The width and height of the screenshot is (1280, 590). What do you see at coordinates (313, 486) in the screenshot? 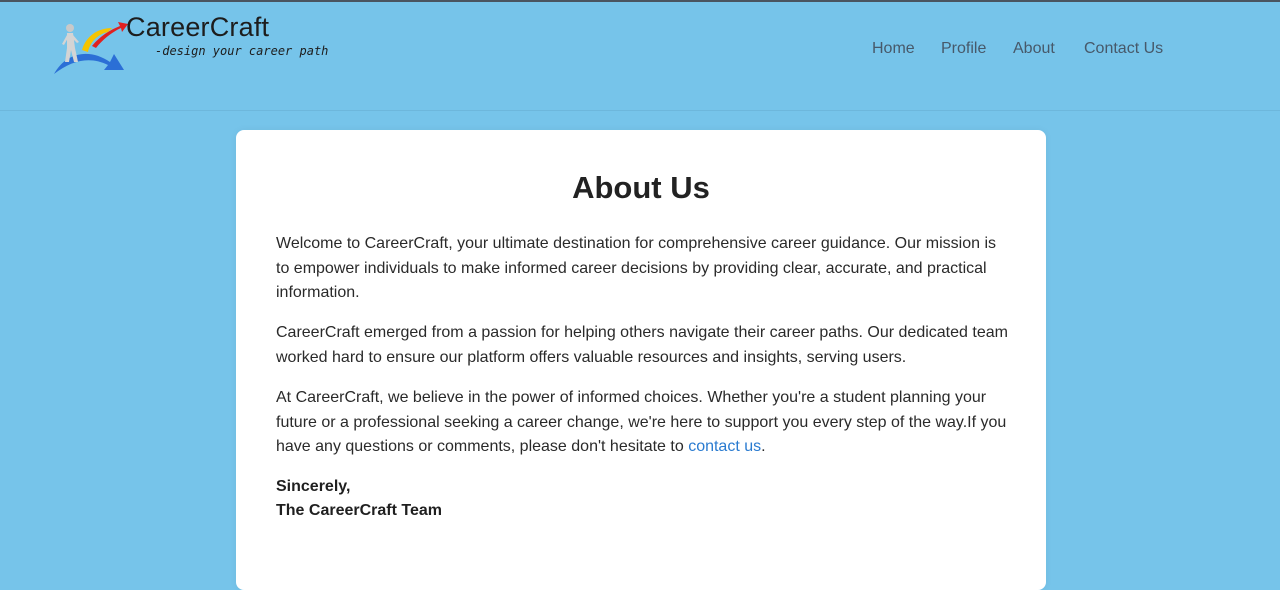
I see `signature-closing: Sincerely,` at bounding box center [313, 486].